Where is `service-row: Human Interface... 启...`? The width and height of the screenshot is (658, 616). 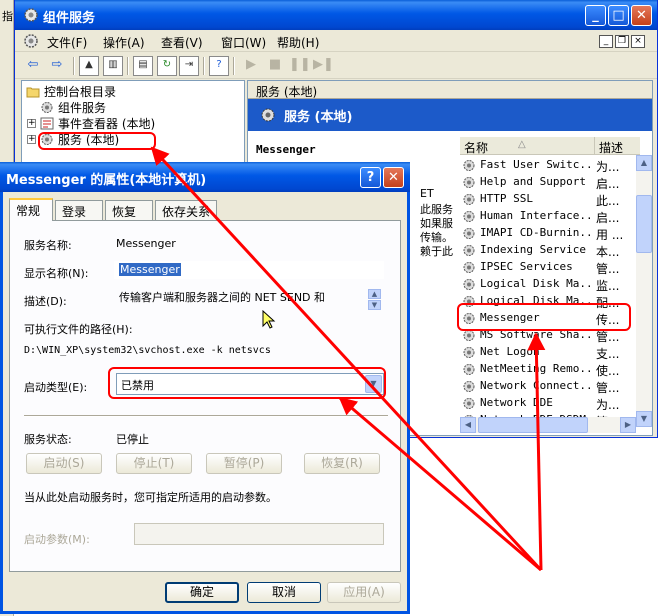 service-row: Human Interface... 启... is located at coordinates (550, 216).